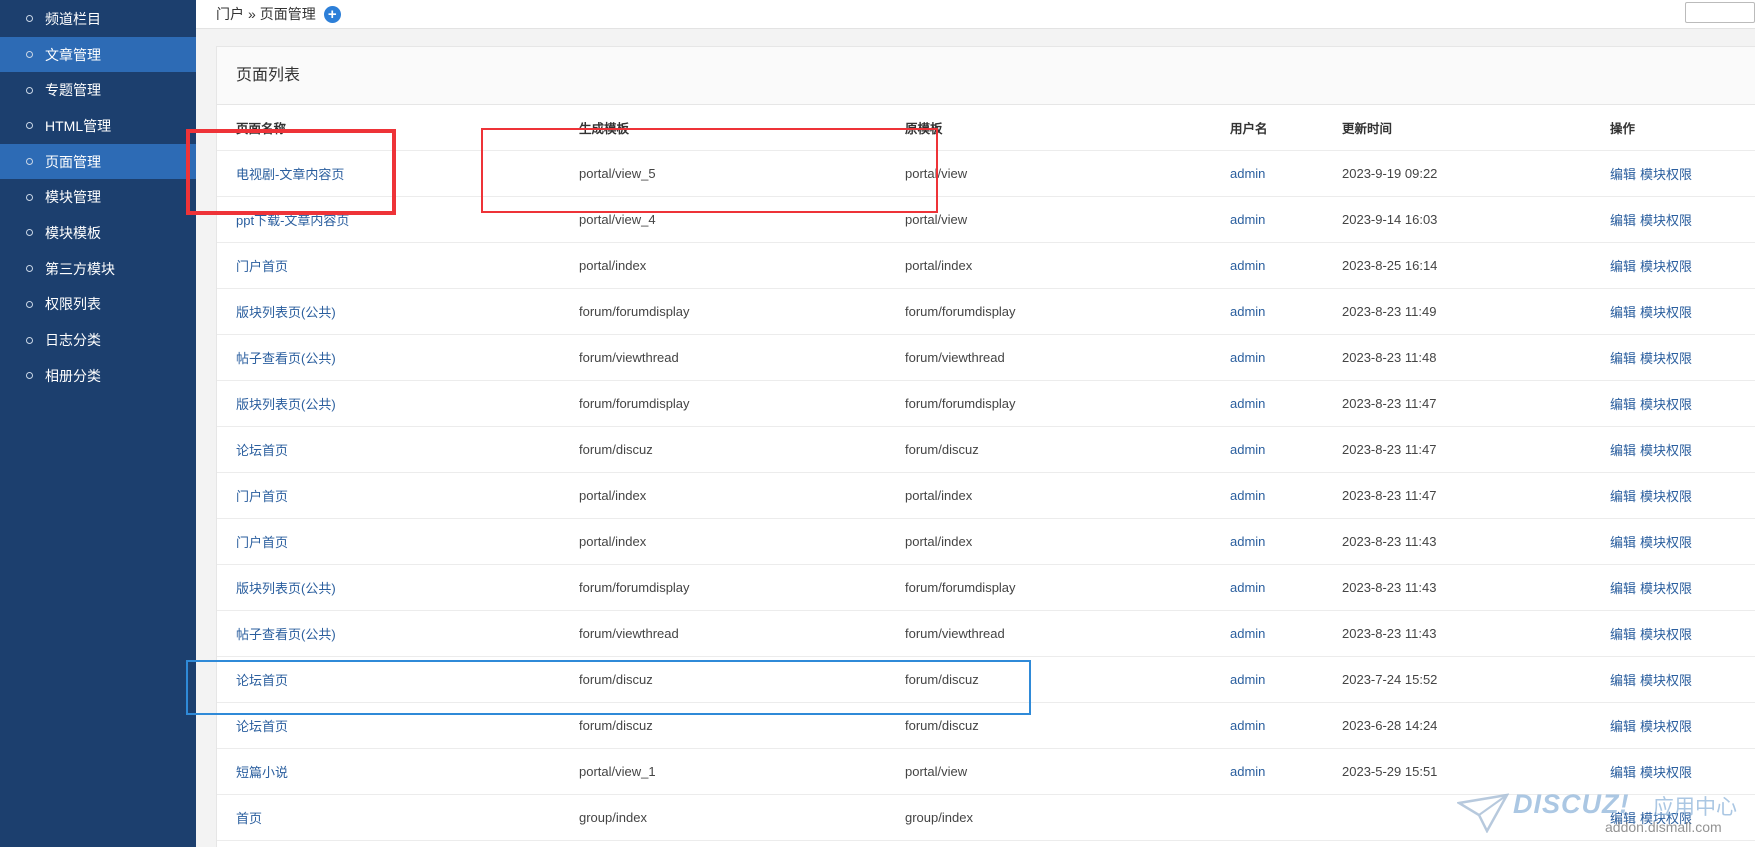  I want to click on sidebar-item: 模块模板, so click(98, 233).